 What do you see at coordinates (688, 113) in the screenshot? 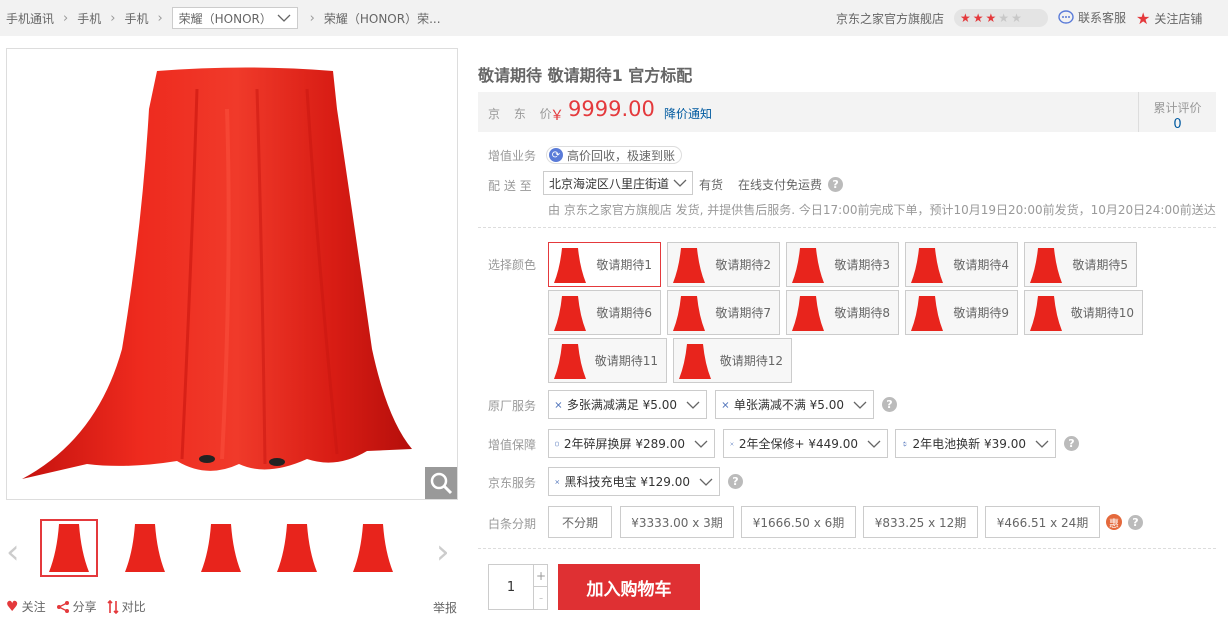
I see `price-notify-link: 降价通知` at bounding box center [688, 113].